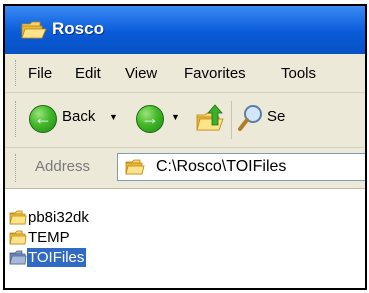 The height and width of the screenshot is (293, 369). I want to click on address-input: C:\Rosco\TOIFiles, so click(241, 167).